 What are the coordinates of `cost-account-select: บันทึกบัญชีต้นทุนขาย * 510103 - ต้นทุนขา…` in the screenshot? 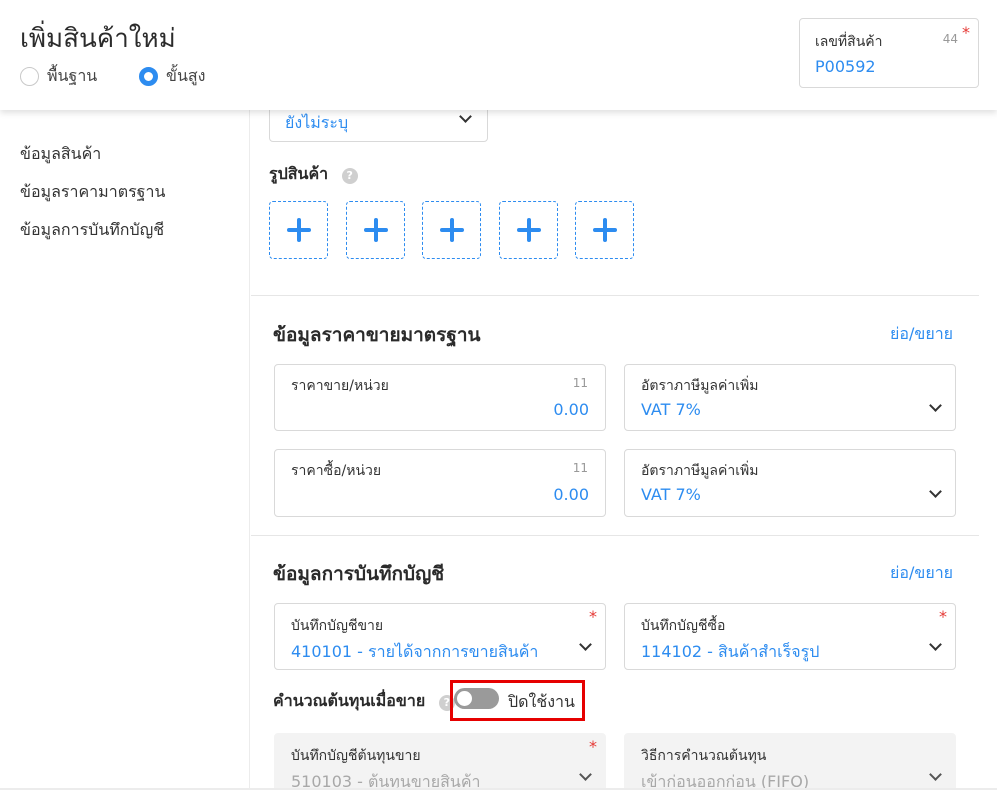 It's located at (440, 761).